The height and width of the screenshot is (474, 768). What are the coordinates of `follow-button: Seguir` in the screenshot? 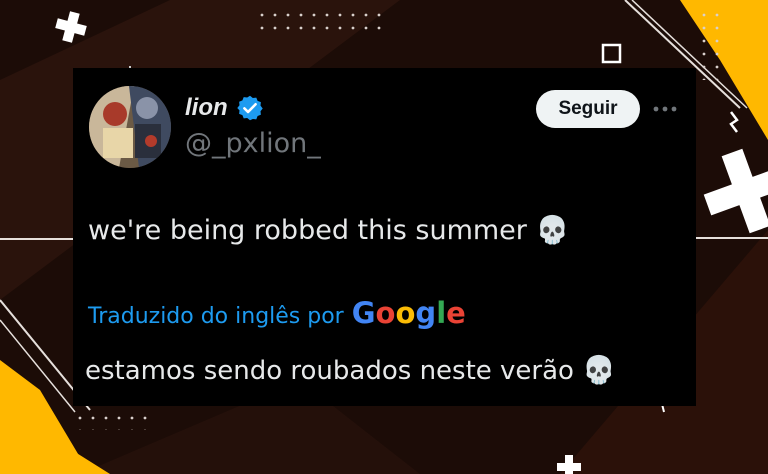 It's located at (588, 109).